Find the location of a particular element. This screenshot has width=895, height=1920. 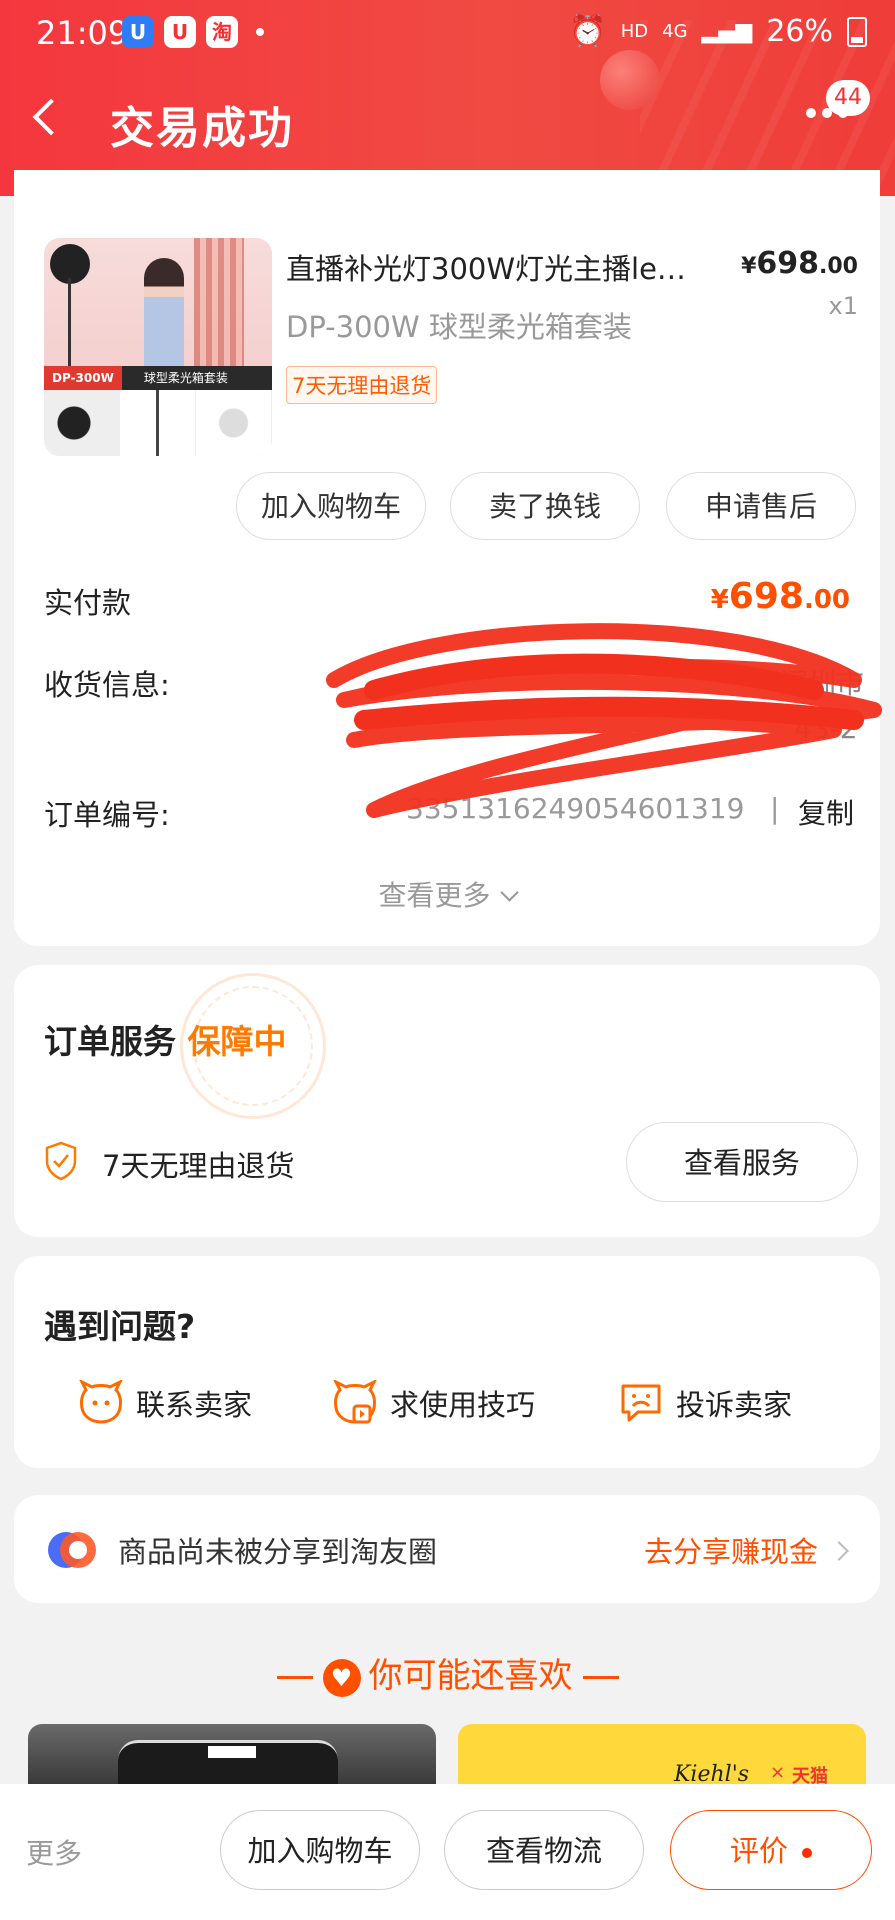

tripod-graphic is located at coordinates (158, 423).